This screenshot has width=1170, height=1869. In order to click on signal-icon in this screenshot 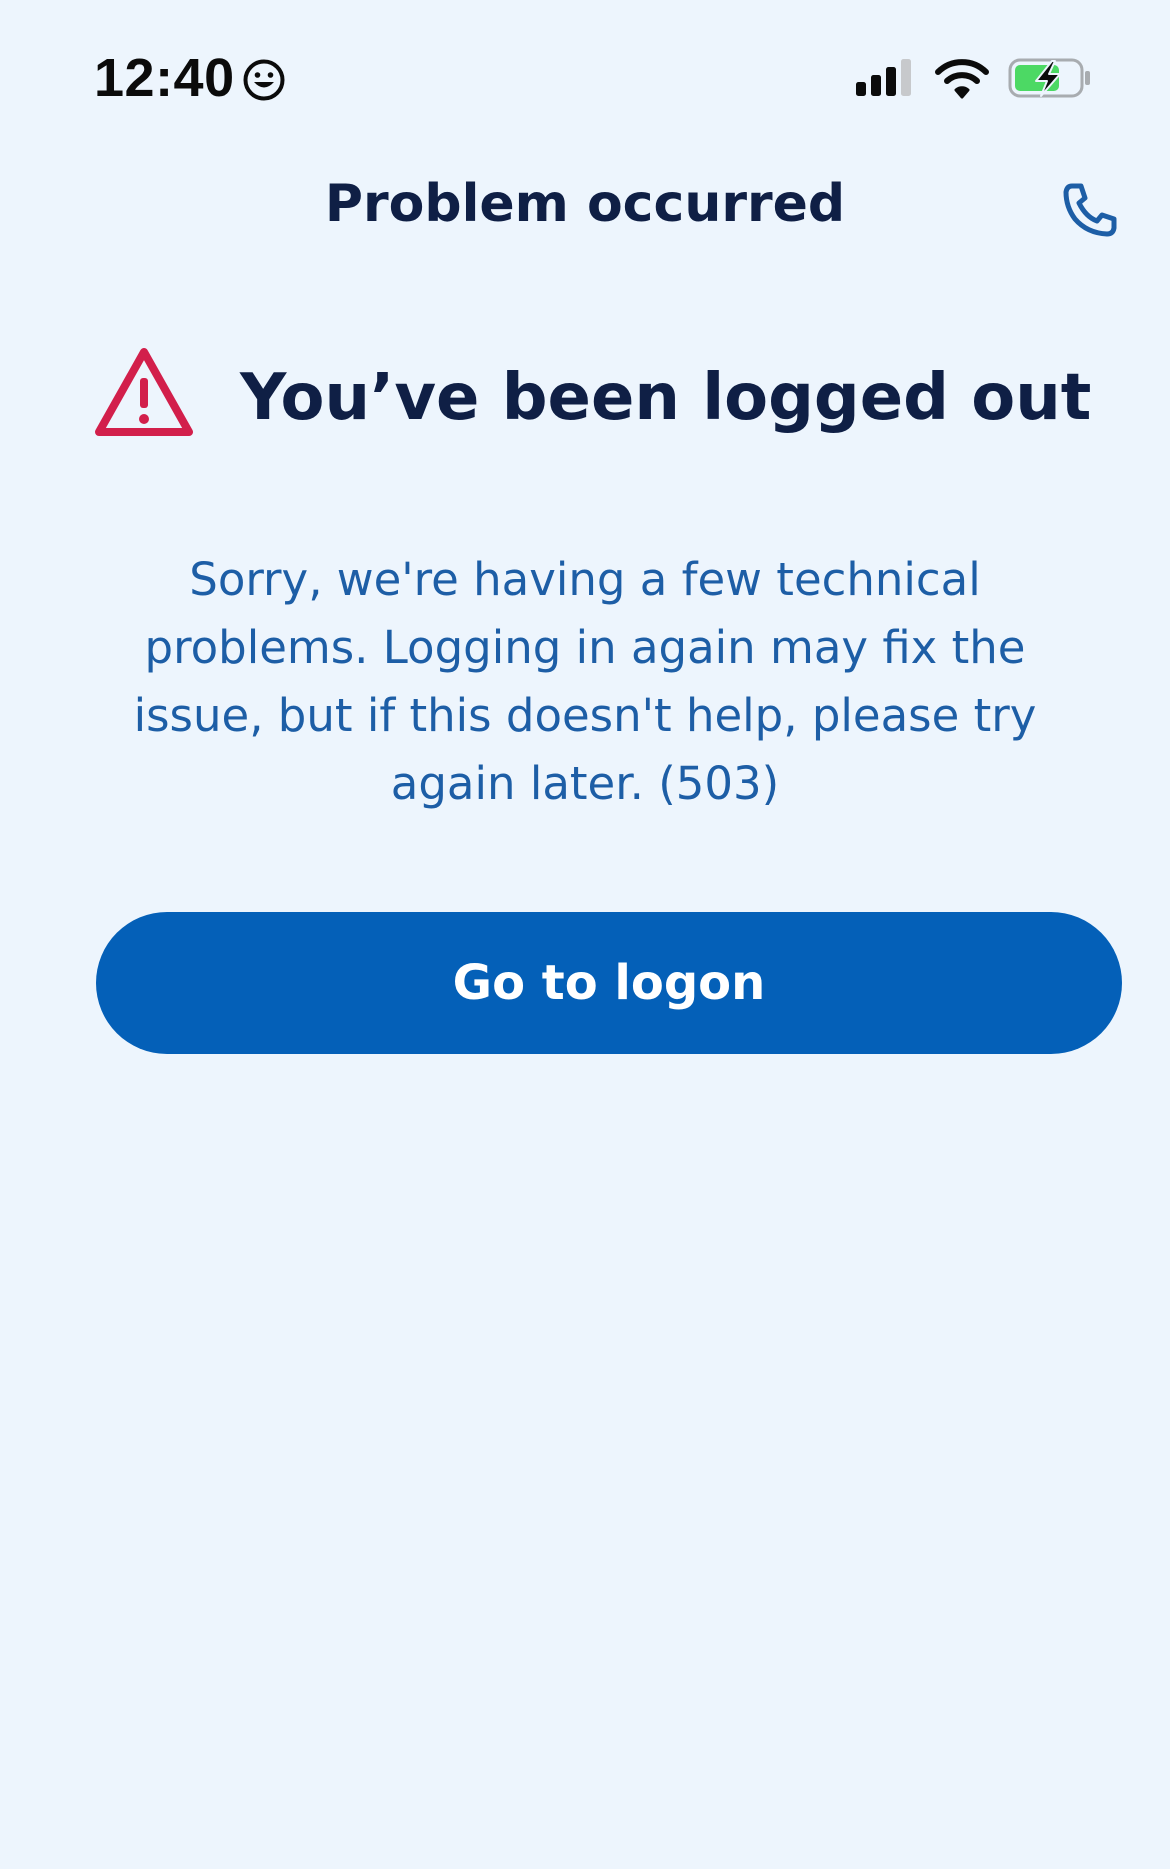, I will do `click(883, 77)`.